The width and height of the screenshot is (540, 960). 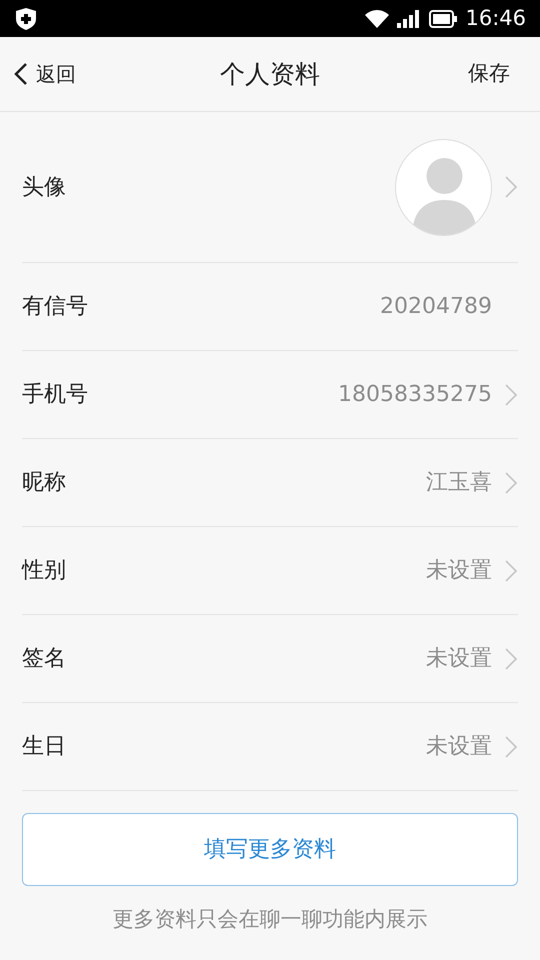 I want to click on footnote-text: 更多资料只会在聊一聊功能内展示, so click(x=270, y=919).